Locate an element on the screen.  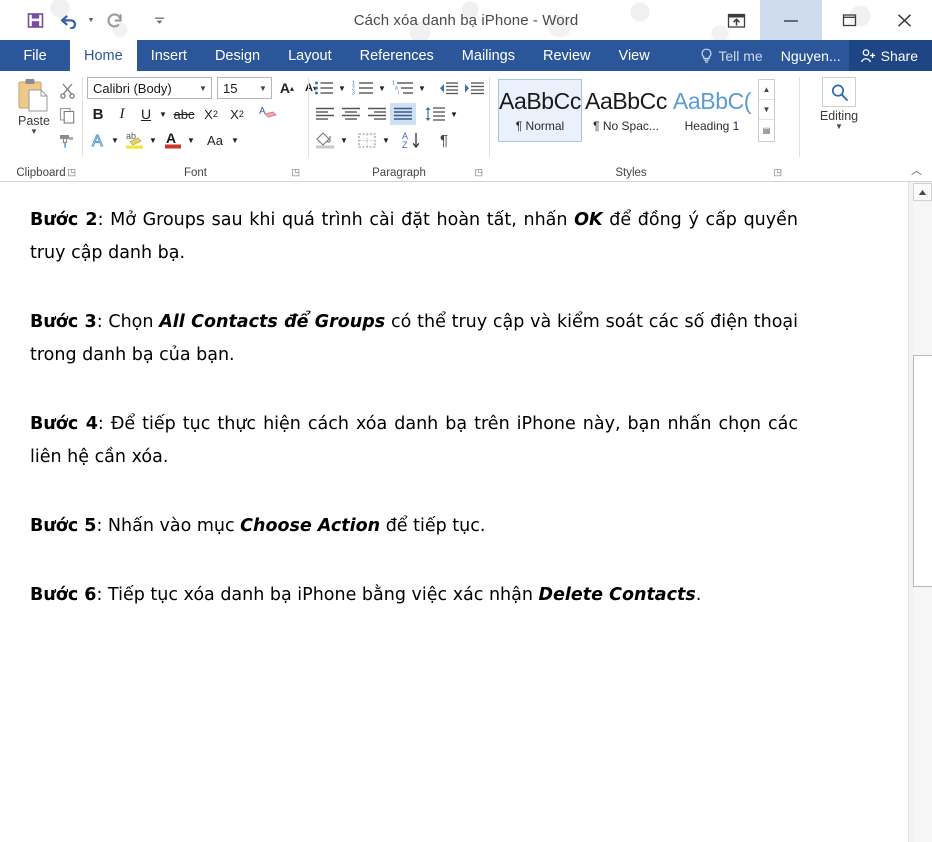
scrollbar-thumb is located at coordinates (922, 471).